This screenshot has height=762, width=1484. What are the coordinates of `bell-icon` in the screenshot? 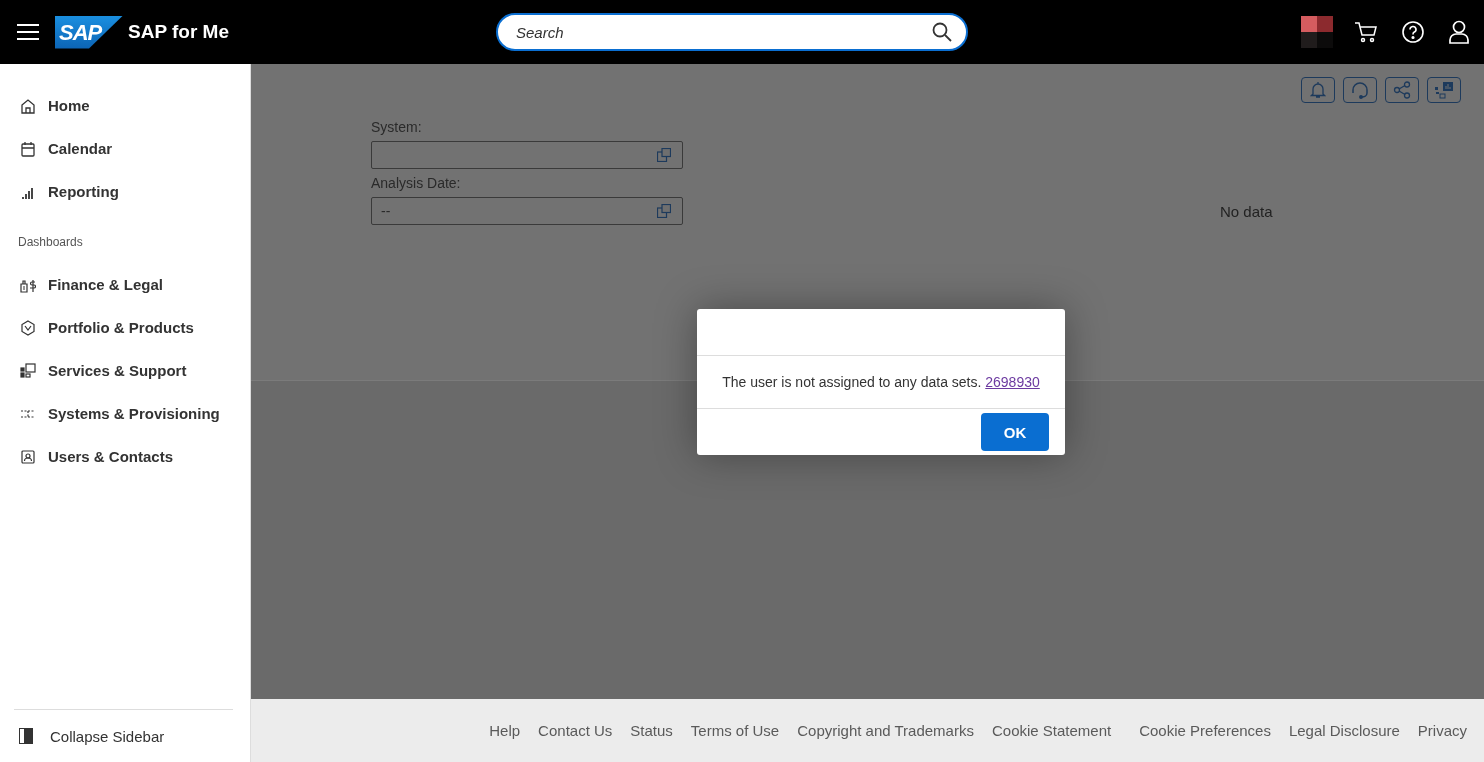 It's located at (1318, 90).